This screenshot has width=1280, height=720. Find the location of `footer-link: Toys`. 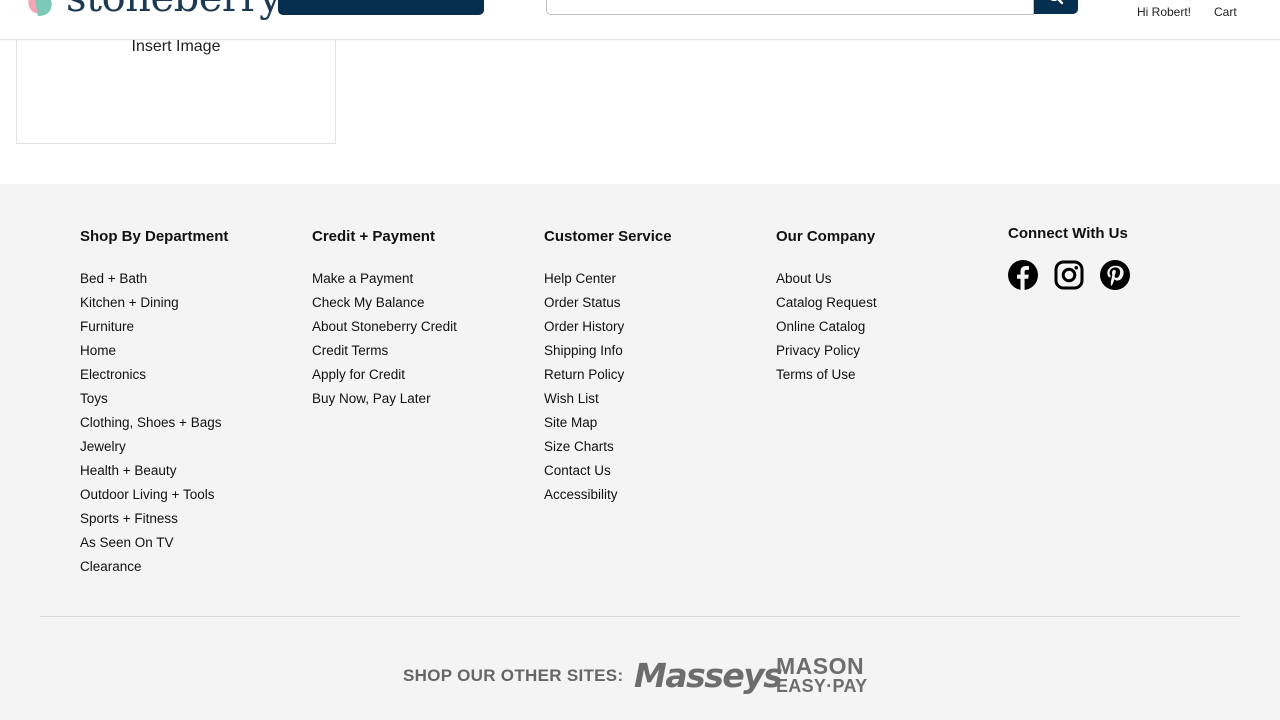

footer-link: Toys is located at coordinates (154, 399).